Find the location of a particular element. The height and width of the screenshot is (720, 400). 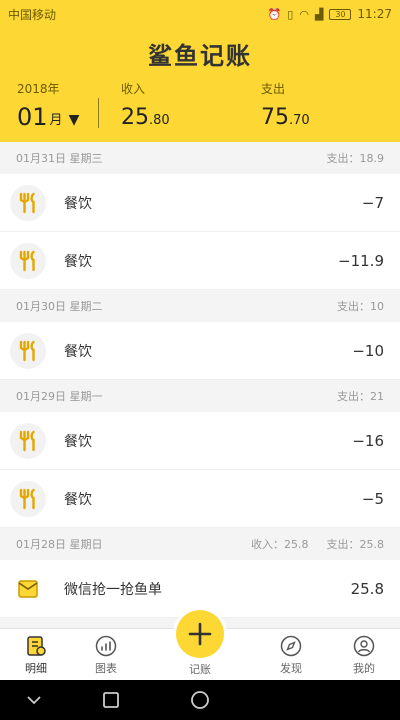

day-header: 01月29日 星期一 支出：21 is located at coordinates (200, 396).